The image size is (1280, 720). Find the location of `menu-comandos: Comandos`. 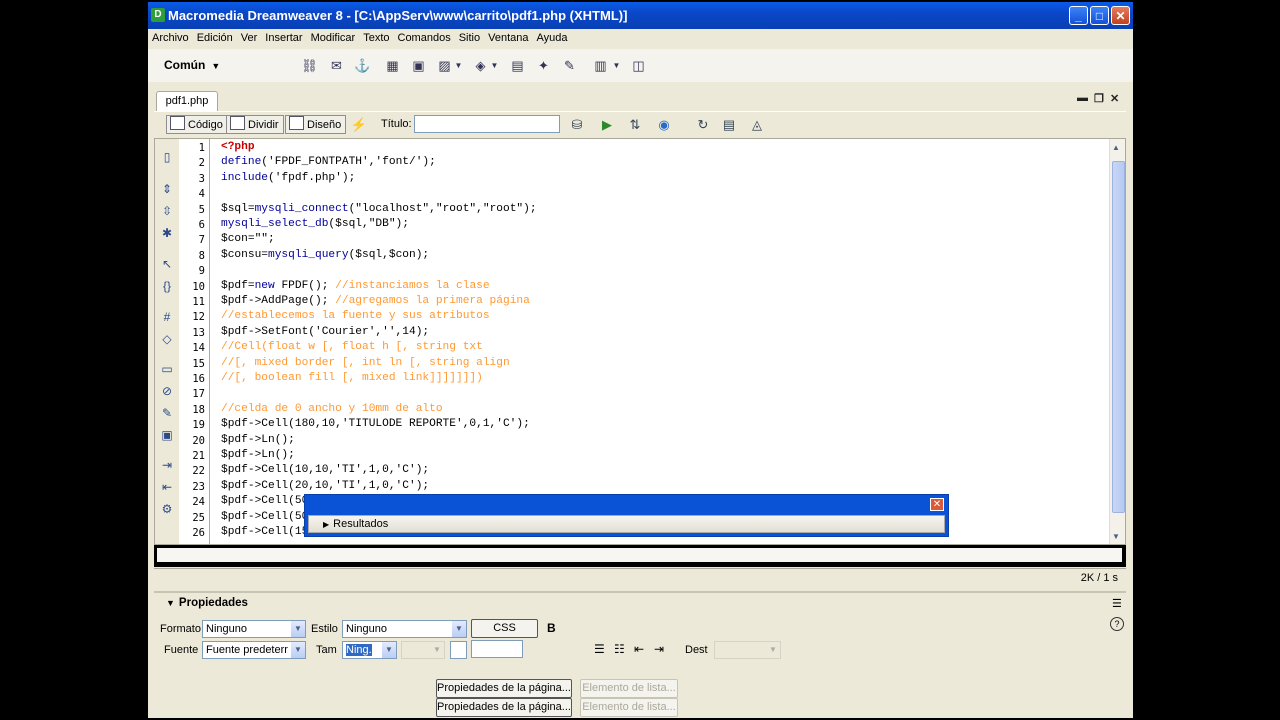

menu-comandos: Comandos is located at coordinates (424, 36).